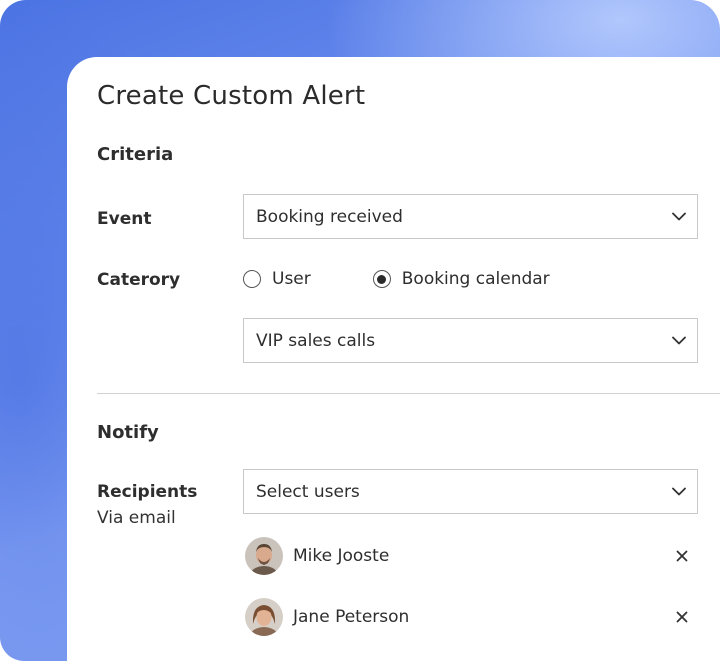 This screenshot has height=661, width=720. Describe the element at coordinates (472, 556) in the screenshot. I see `recipient-row: Mike Jooste` at that location.